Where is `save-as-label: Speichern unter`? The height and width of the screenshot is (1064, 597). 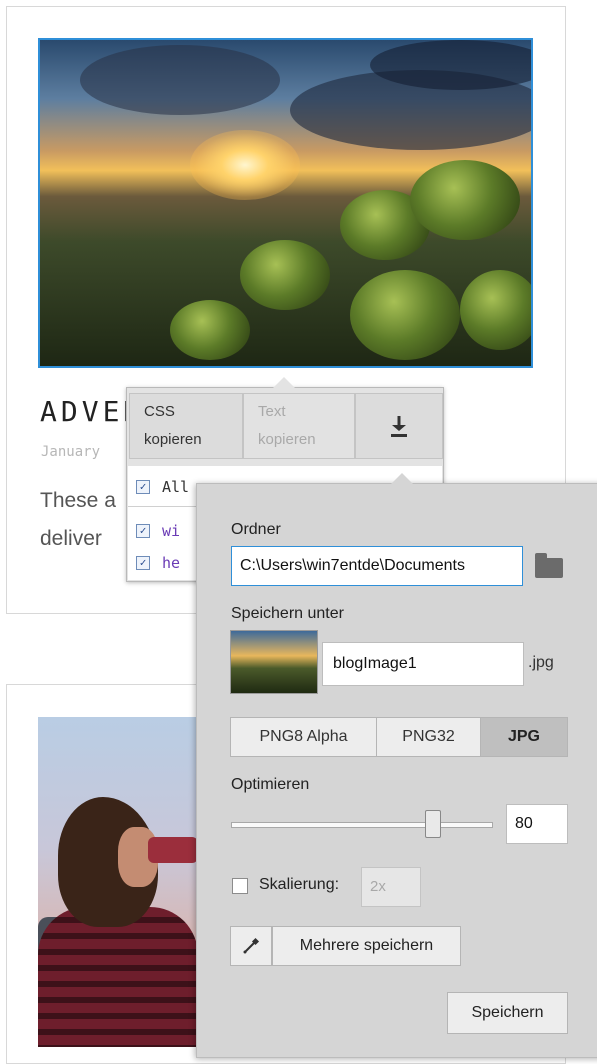 save-as-label: Speichern unter is located at coordinates (287, 613).